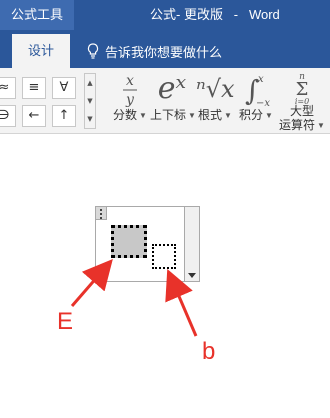  Describe the element at coordinates (164, 256) in the screenshot. I see `subscript-placeholder` at that location.